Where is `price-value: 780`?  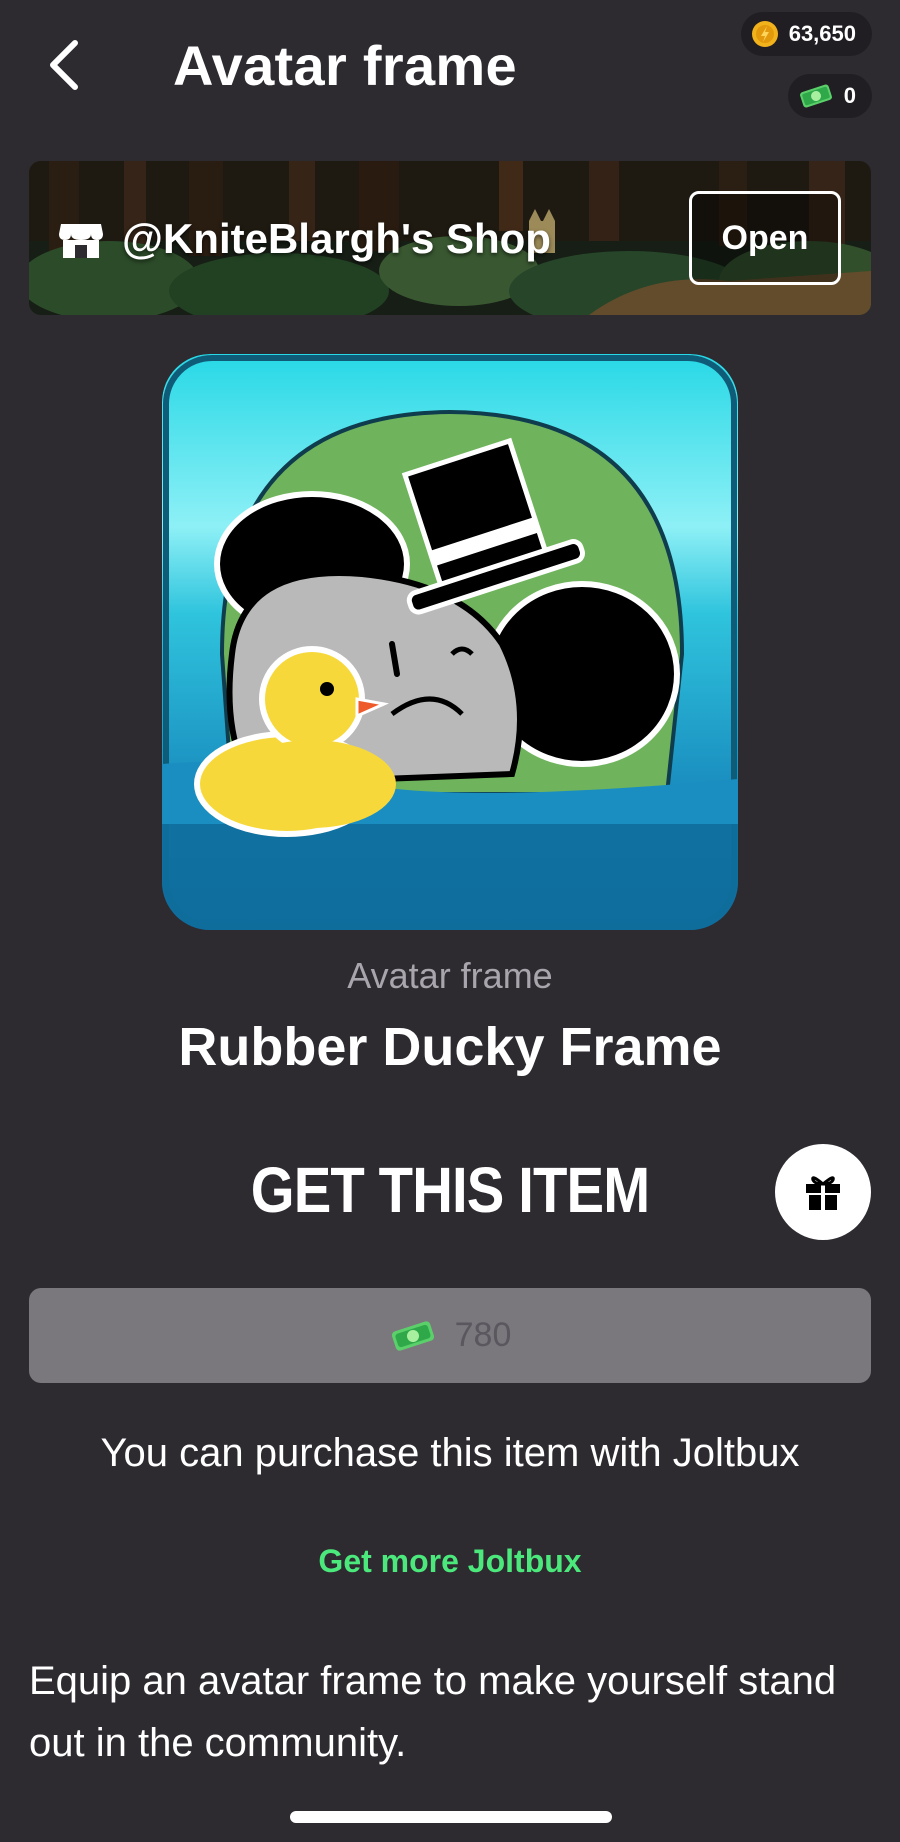 price-value: 780 is located at coordinates (483, 1335).